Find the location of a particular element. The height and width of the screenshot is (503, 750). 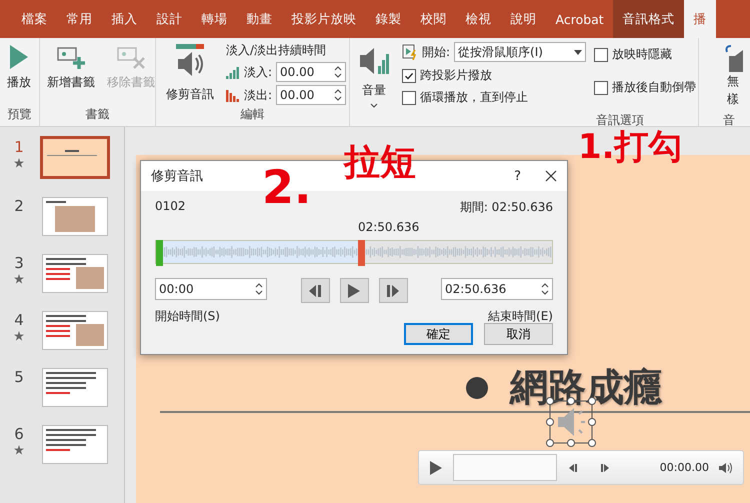

speaker-icon is located at coordinates (733, 58).